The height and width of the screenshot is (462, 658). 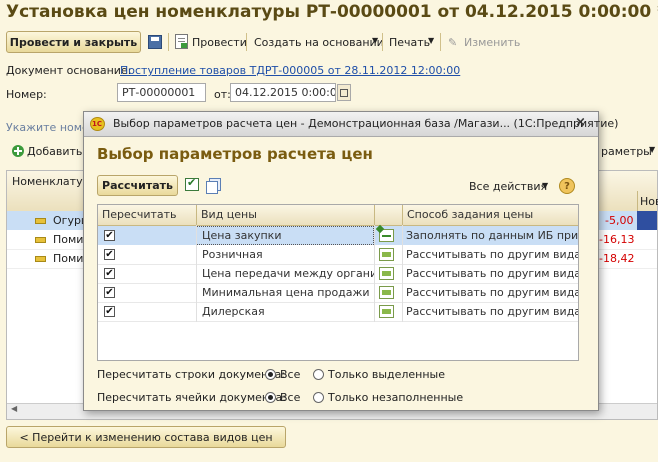 What do you see at coordinates (626, 151) in the screenshot?
I see `params-button: раметры` at bounding box center [626, 151].